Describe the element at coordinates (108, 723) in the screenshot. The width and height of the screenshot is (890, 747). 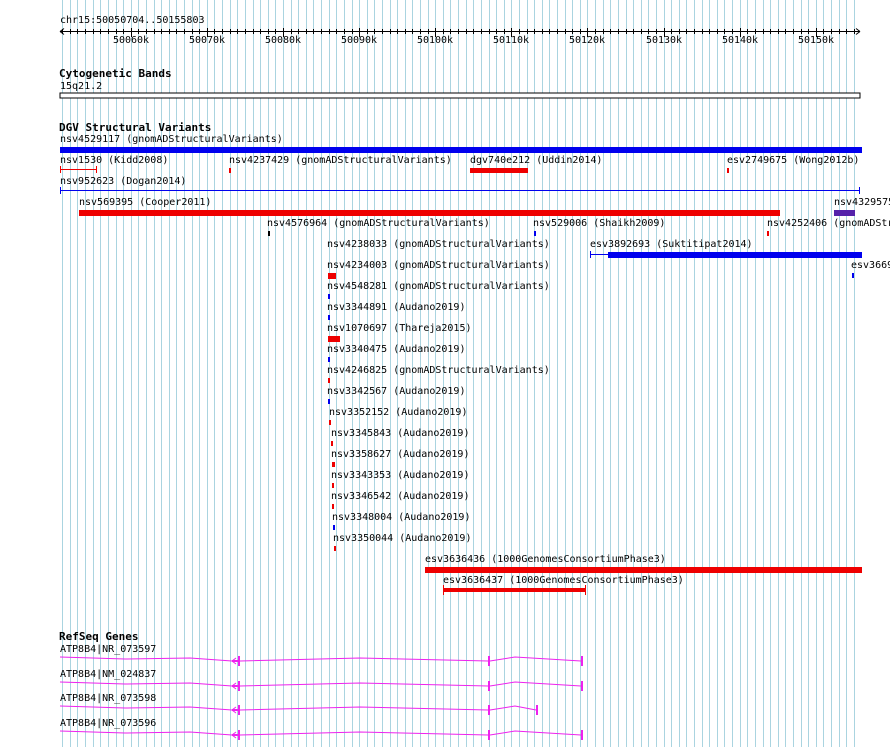
I see `transcript-label: ATP8B4|NR_073596` at that location.